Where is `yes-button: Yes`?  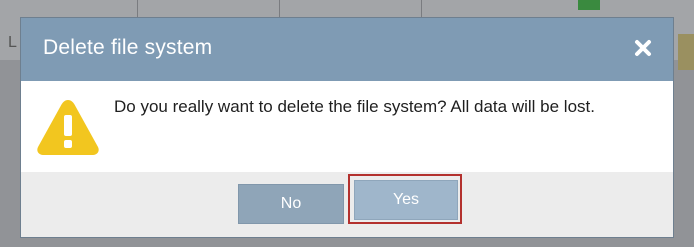 yes-button: Yes is located at coordinates (406, 200).